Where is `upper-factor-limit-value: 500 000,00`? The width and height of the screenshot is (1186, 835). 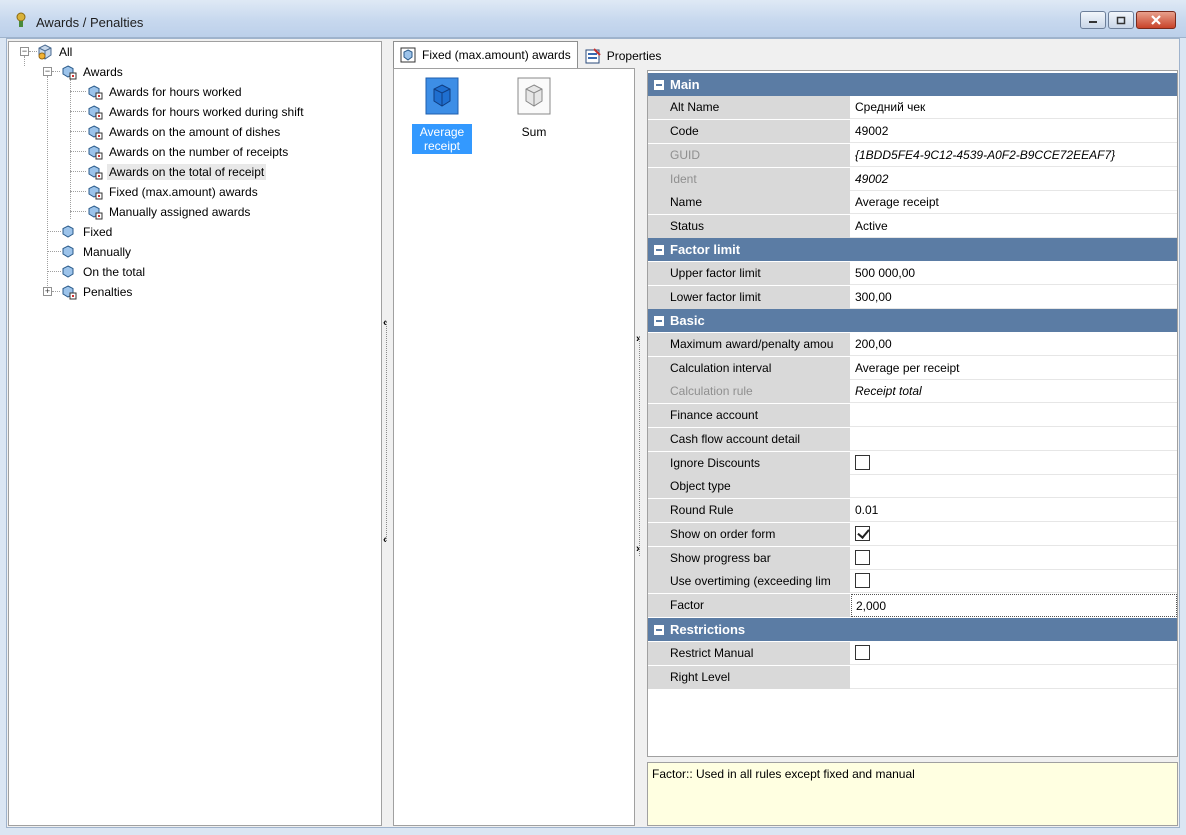
upper-factor-limit-value: 500 000,00 is located at coordinates (1014, 273).